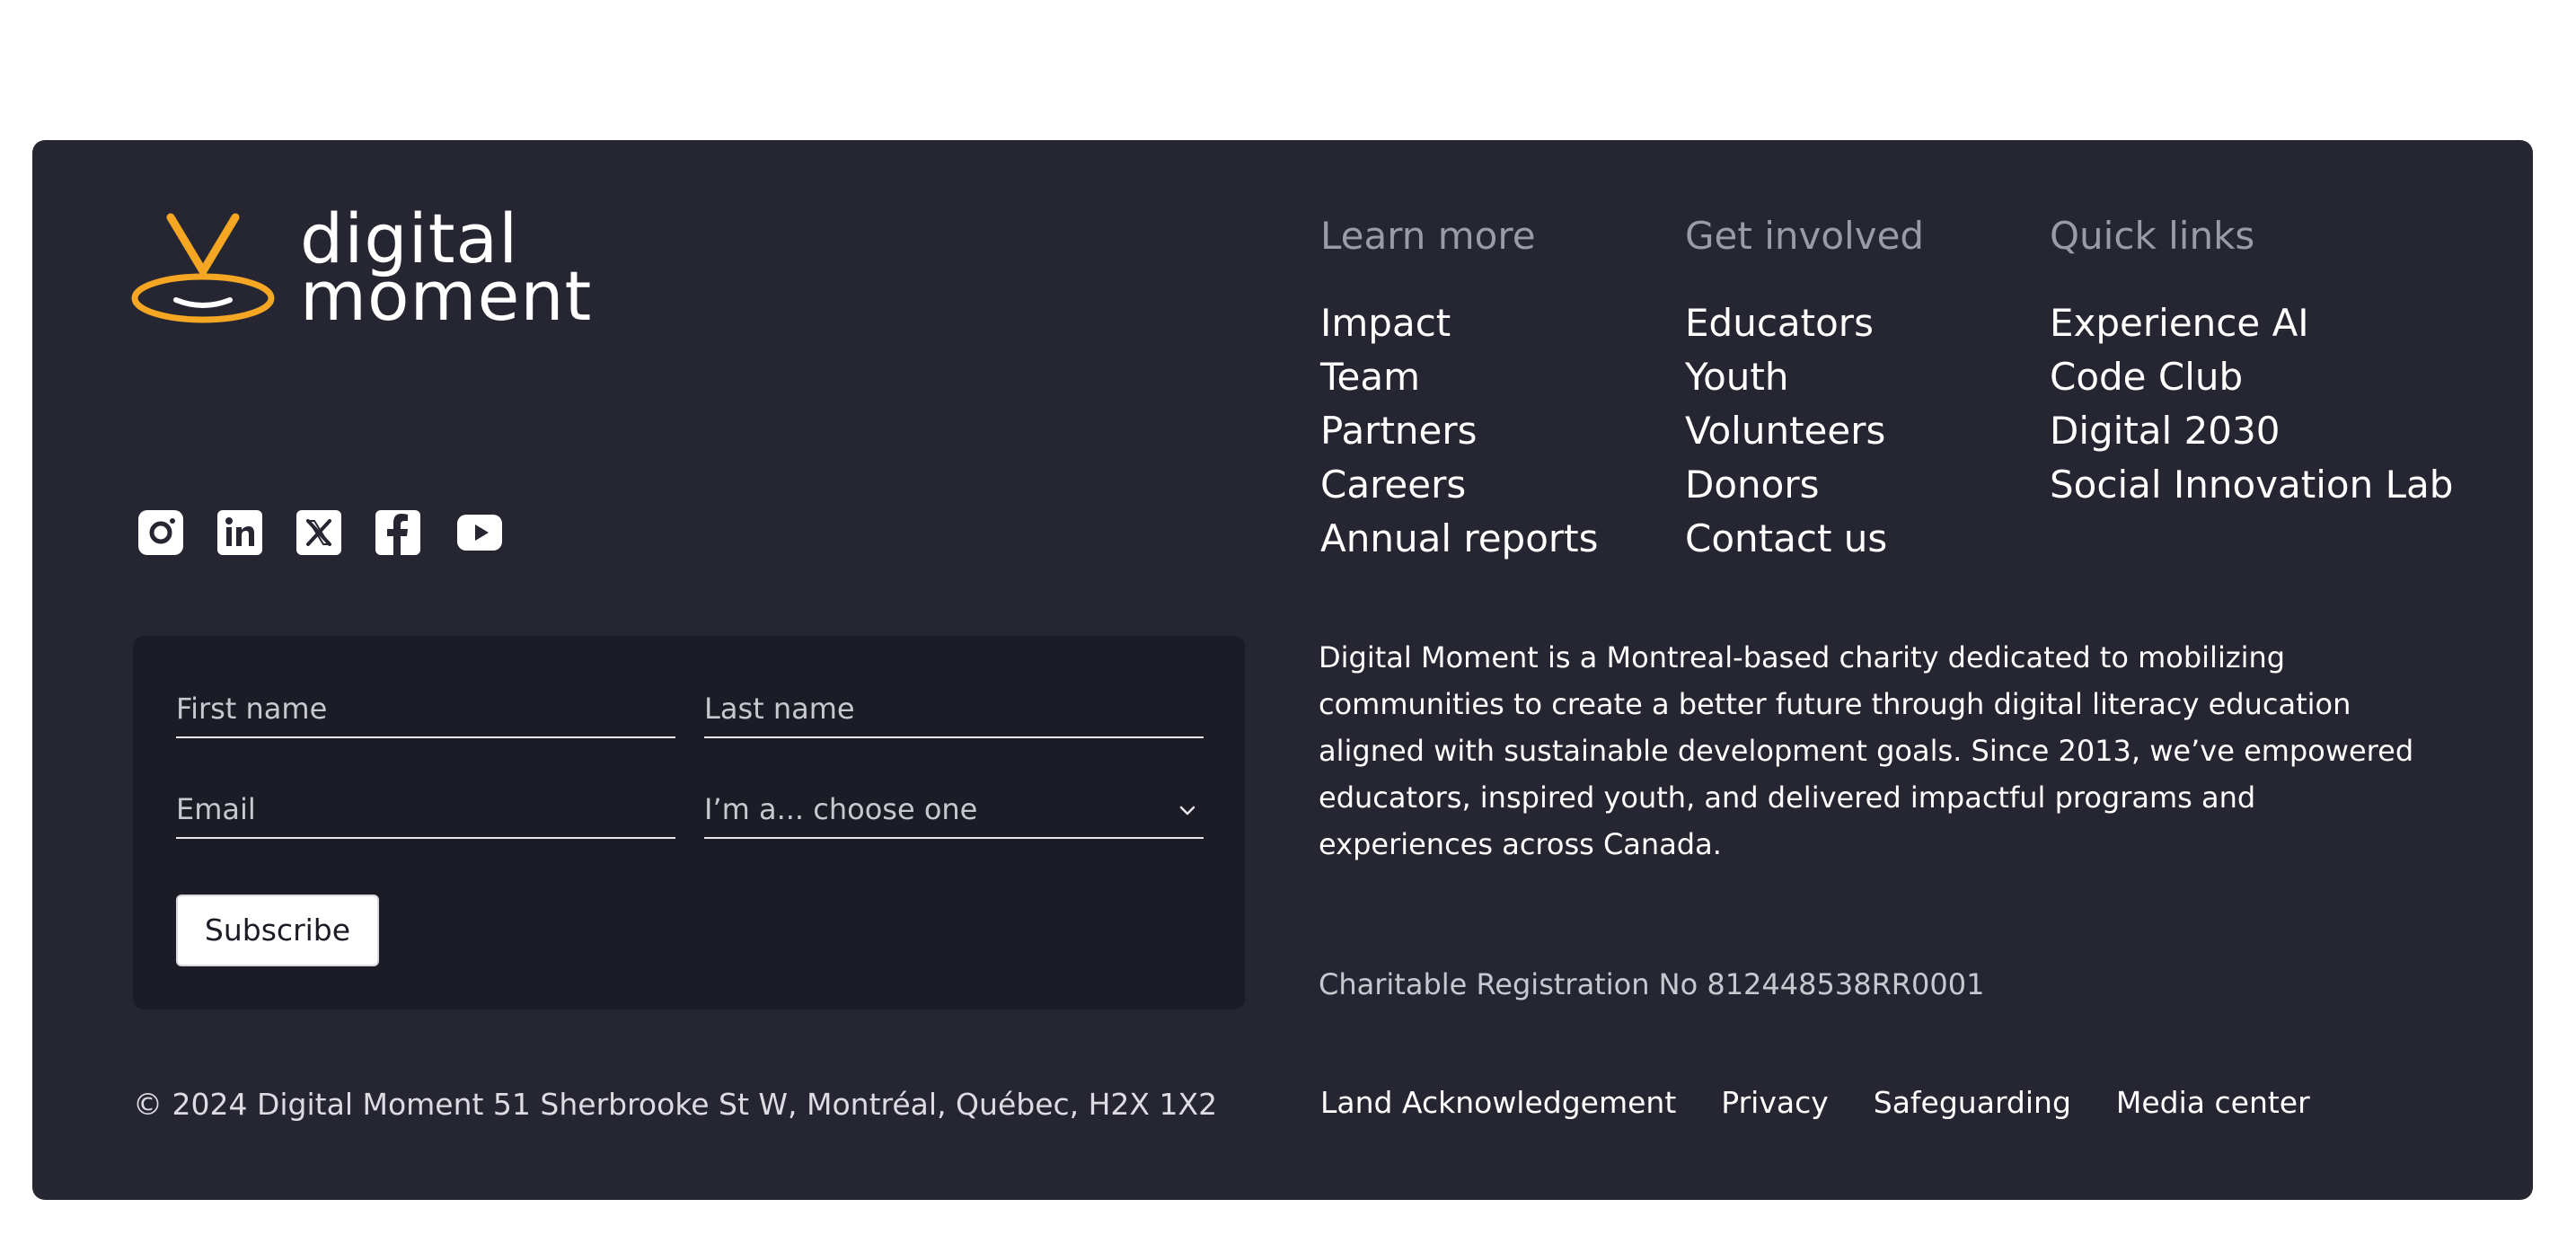 This screenshot has height=1243, width=2576. I want to click on last-name-input: Last name, so click(954, 708).